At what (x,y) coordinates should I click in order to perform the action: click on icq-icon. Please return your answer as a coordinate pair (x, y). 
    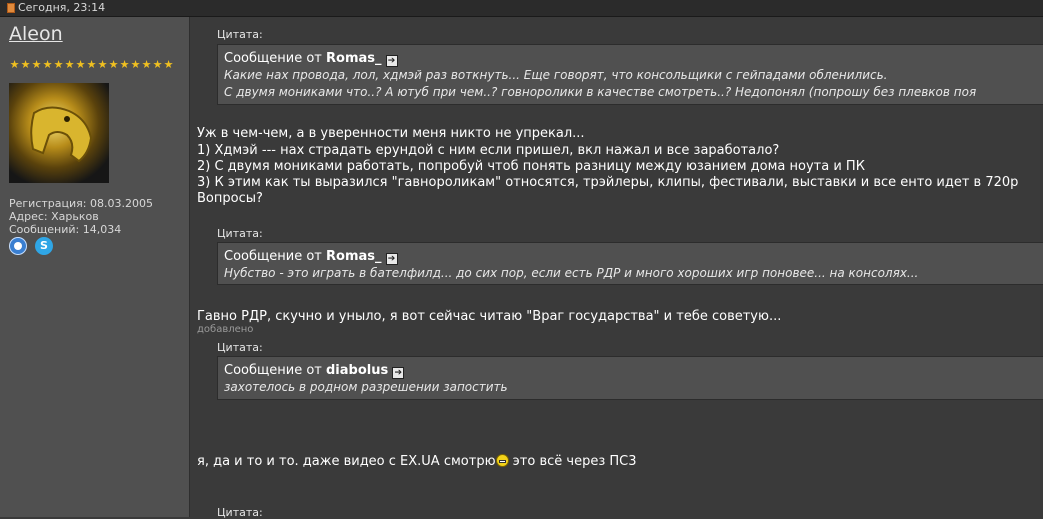
    Looking at the image, I should click on (18, 246).